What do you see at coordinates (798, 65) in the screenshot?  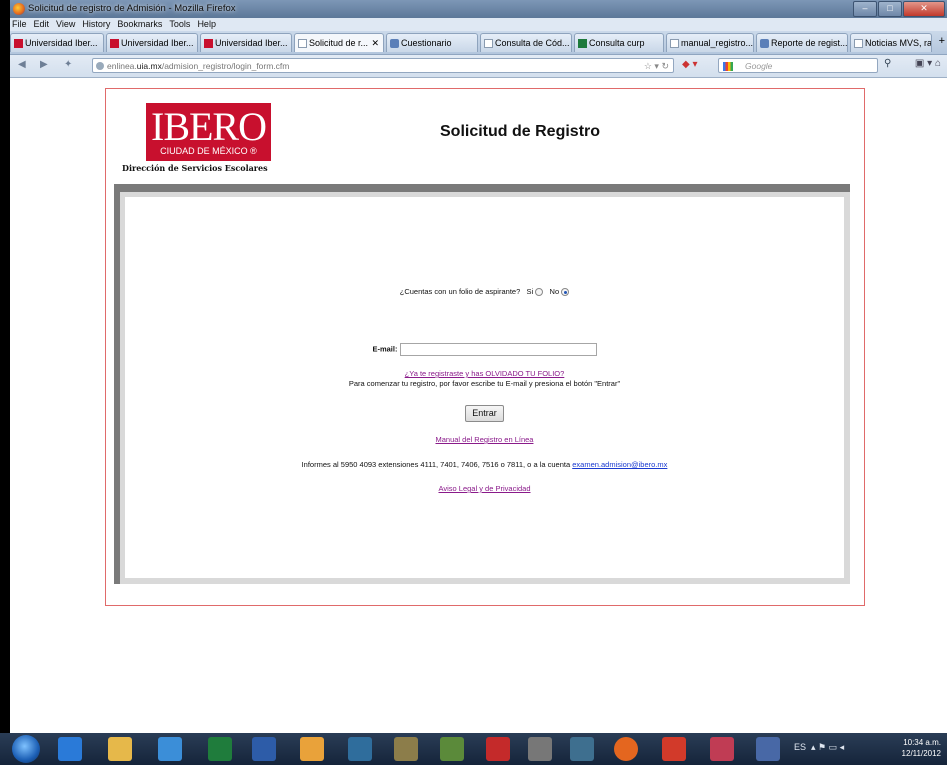 I see `search-input: Google` at bounding box center [798, 65].